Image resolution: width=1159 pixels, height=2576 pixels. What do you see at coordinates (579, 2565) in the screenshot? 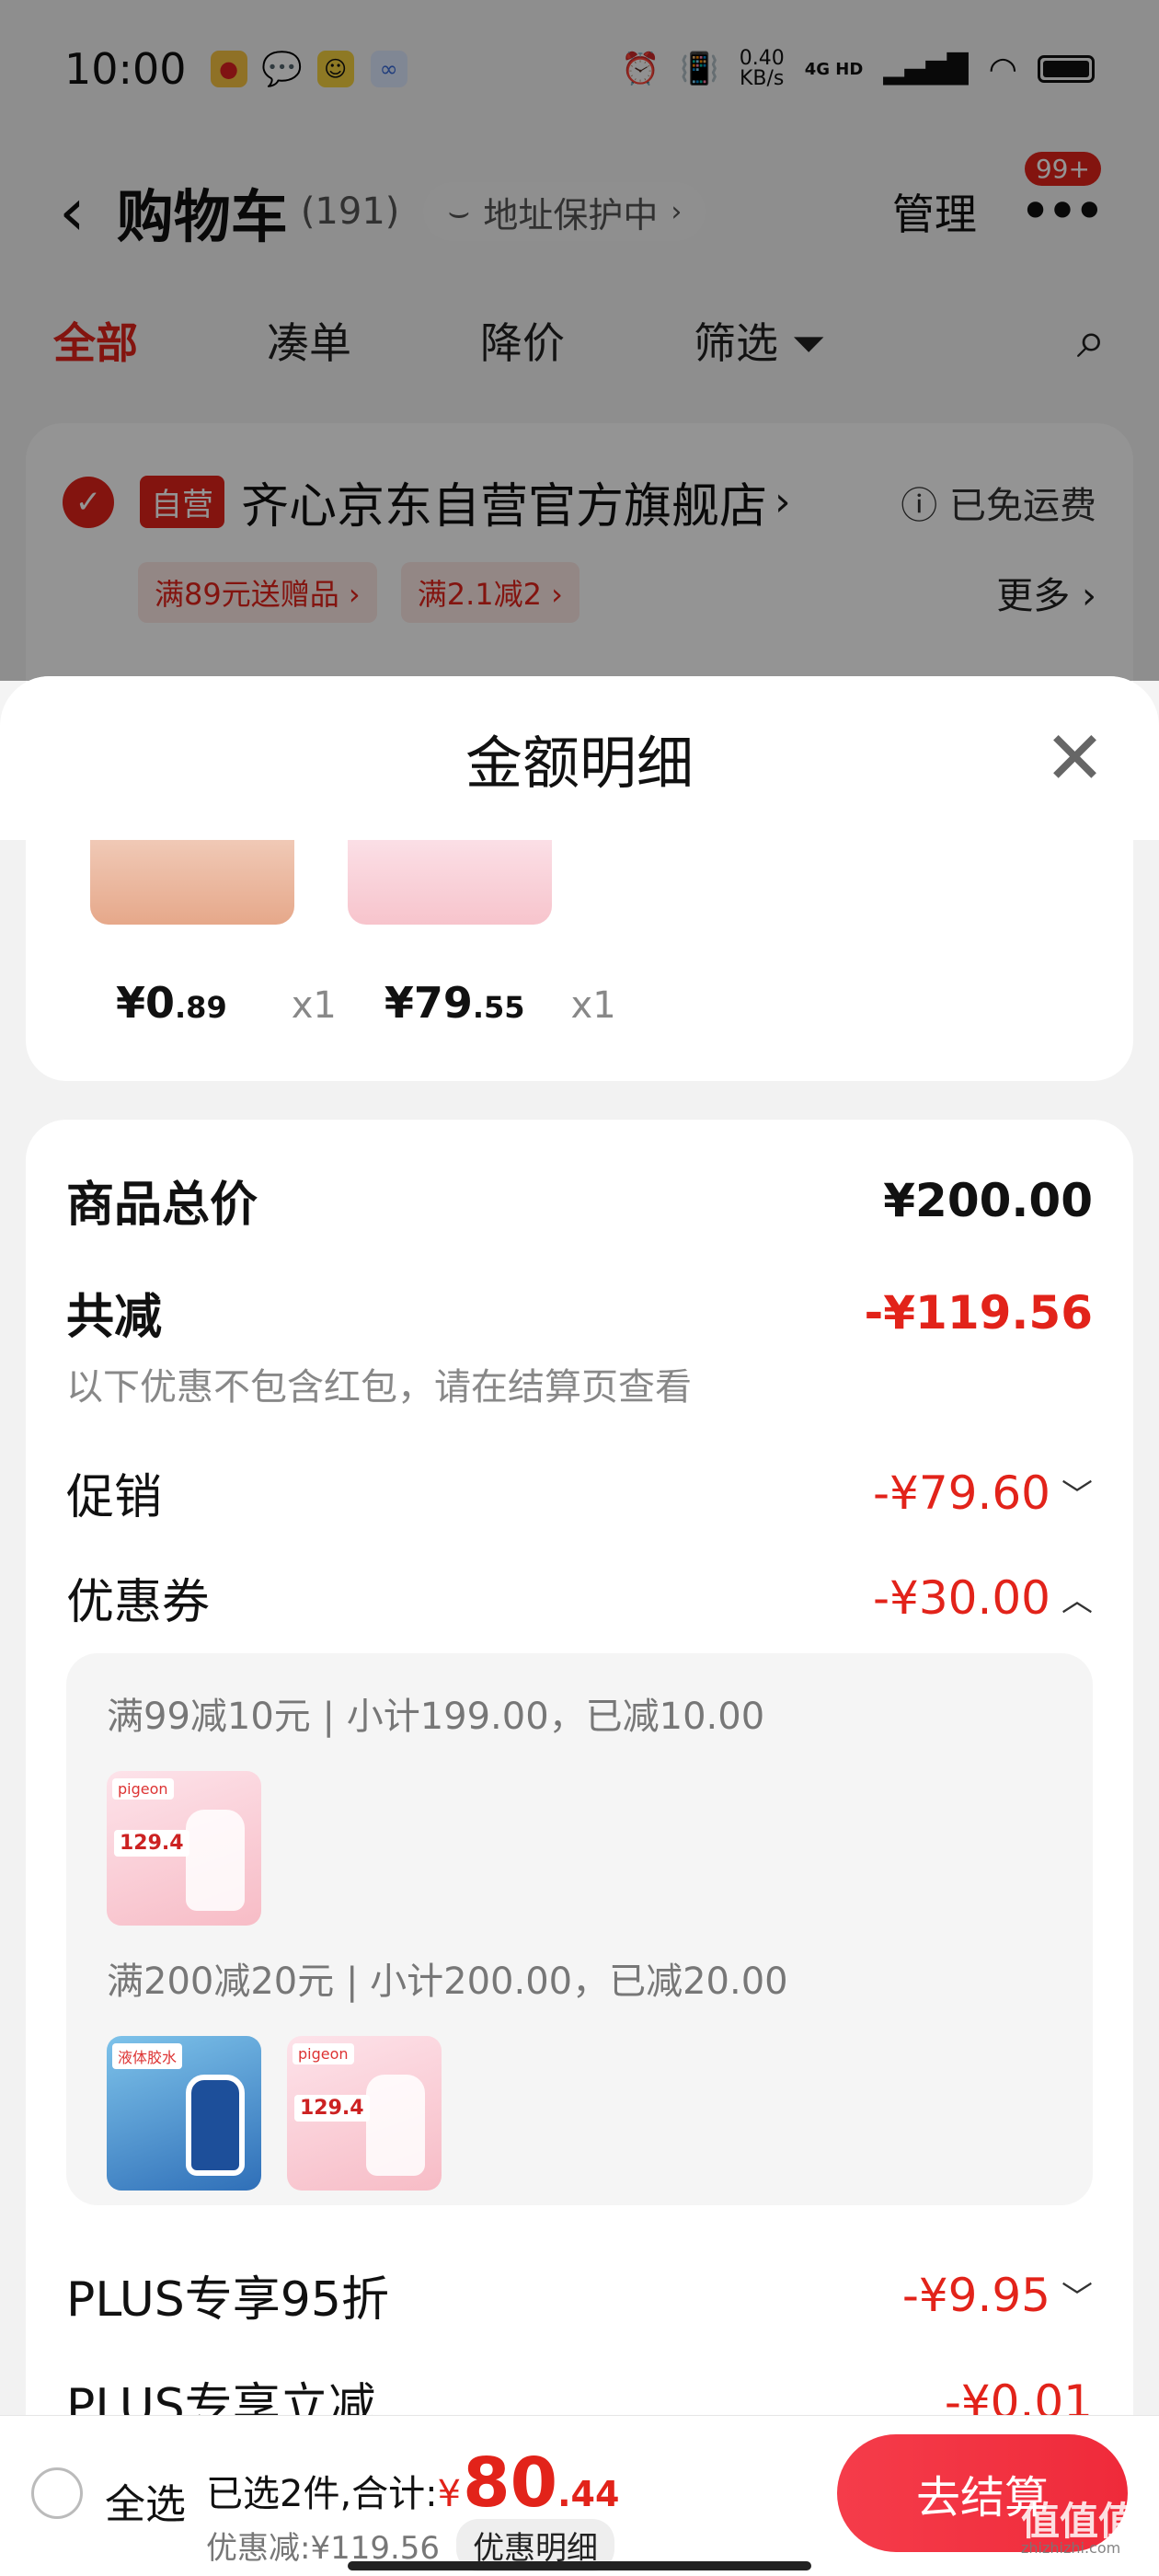
I see `home-indicator` at bounding box center [579, 2565].